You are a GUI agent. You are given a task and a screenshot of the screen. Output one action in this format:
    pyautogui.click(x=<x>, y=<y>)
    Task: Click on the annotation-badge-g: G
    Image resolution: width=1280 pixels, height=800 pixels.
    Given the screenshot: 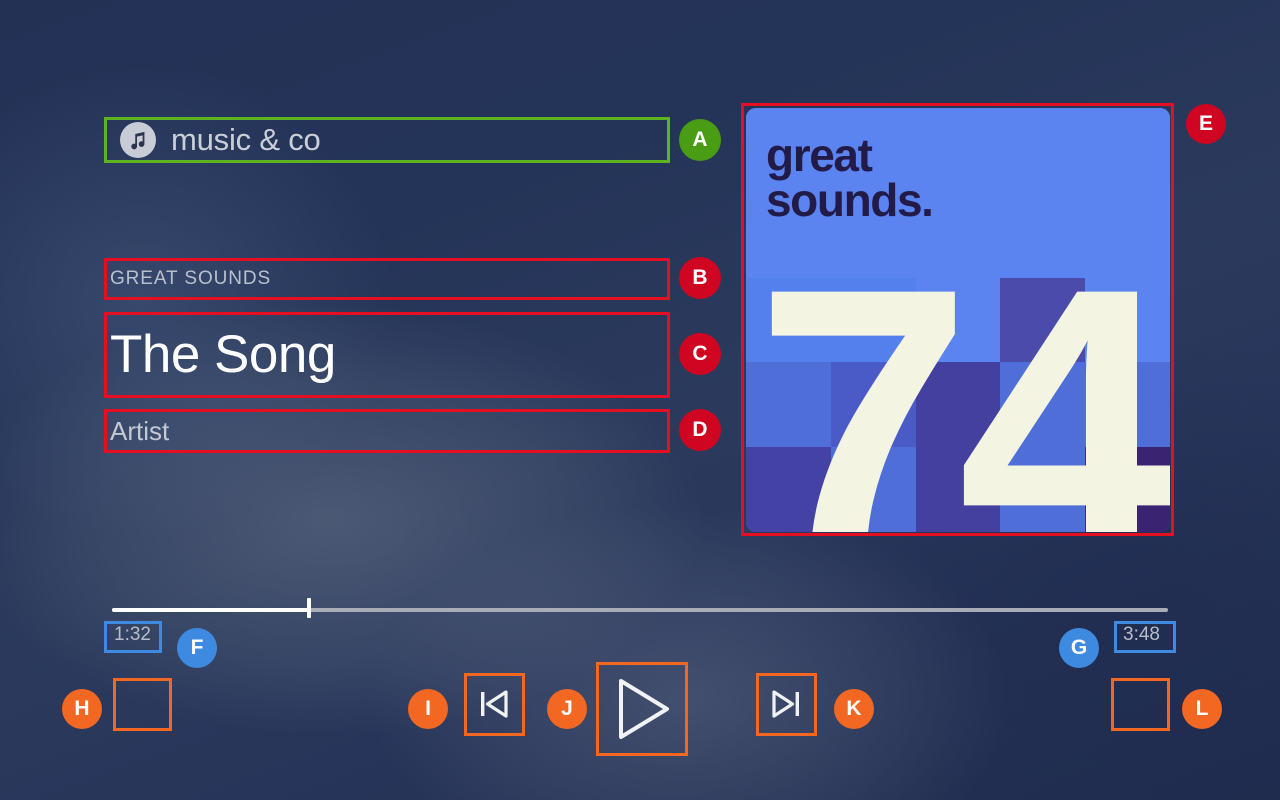 What is the action you would take?
    pyautogui.click(x=1079, y=648)
    